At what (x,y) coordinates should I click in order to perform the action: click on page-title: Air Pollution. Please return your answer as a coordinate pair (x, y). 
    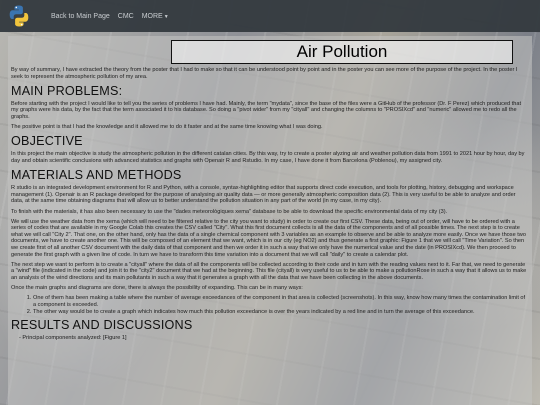
    Looking at the image, I should click on (342, 51).